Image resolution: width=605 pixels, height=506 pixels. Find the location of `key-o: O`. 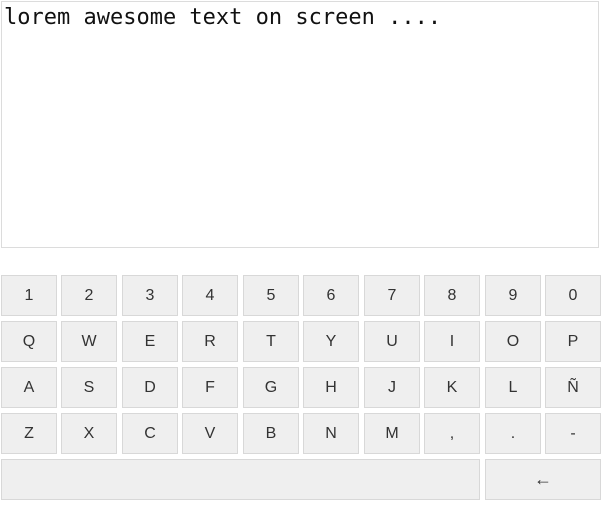

key-o: O is located at coordinates (513, 341).